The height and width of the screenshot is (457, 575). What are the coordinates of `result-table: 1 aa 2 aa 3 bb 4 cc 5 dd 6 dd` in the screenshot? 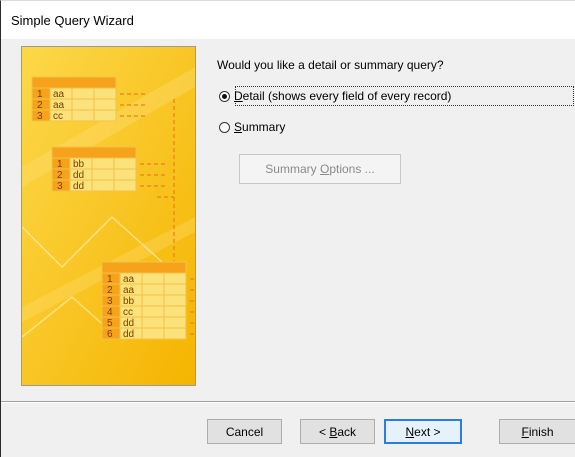 It's located at (144, 300).